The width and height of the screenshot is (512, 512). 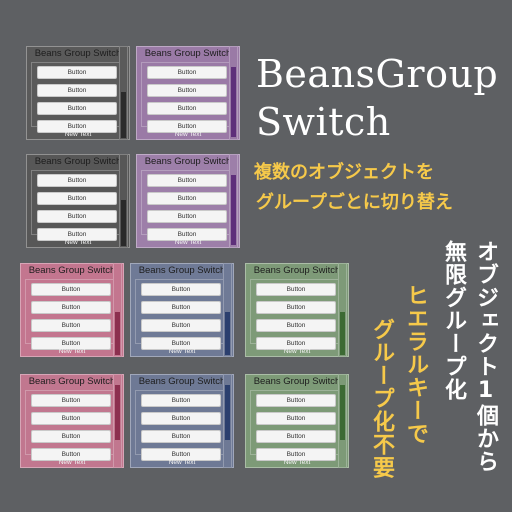 I want to click on tagline-line-2: グループごとに切り替え, so click(x=354, y=202).